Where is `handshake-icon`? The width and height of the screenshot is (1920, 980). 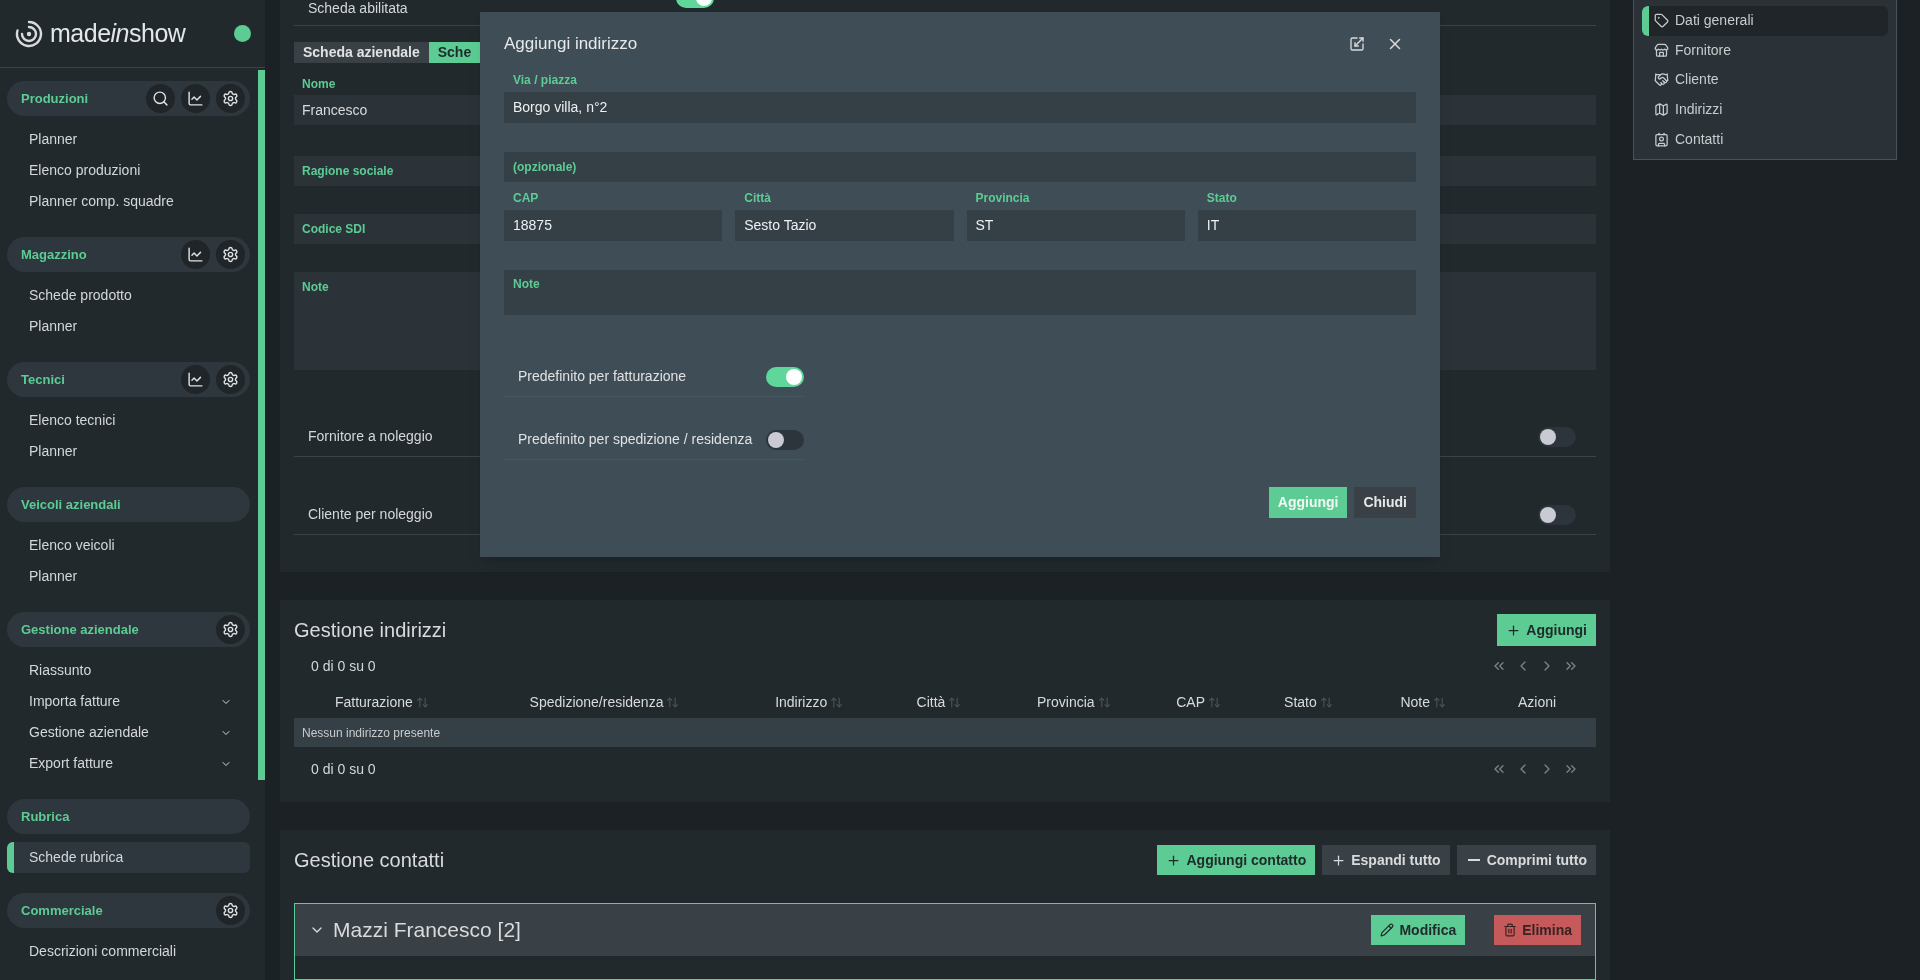 handshake-icon is located at coordinates (1661, 80).